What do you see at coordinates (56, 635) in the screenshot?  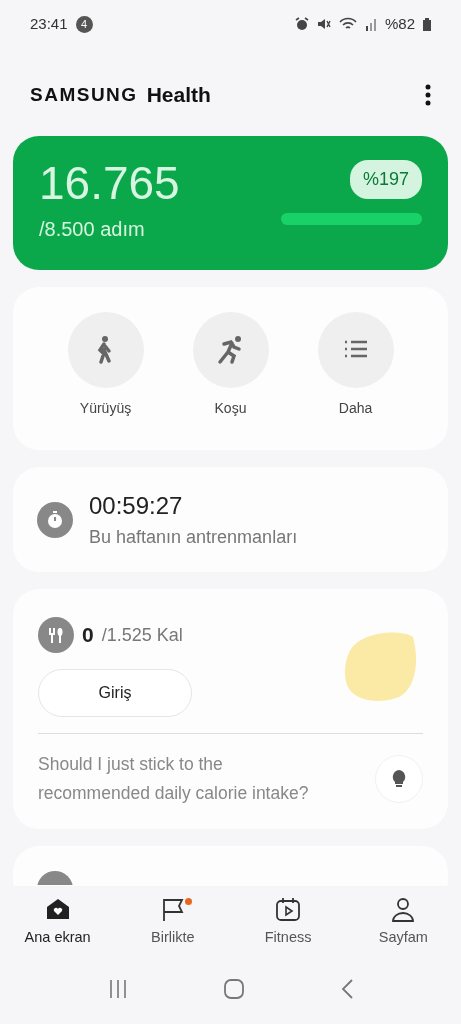 I see `cutlery-icon` at bounding box center [56, 635].